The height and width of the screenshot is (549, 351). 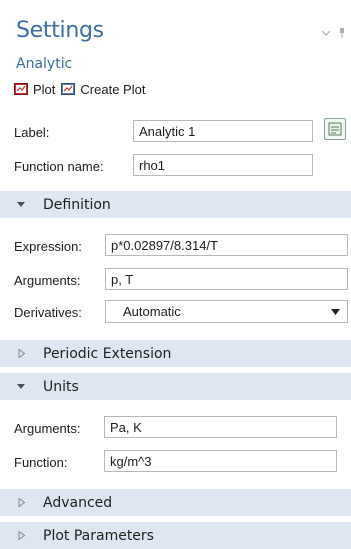 What do you see at coordinates (60, 30) in the screenshot?
I see `page-title: Settings` at bounding box center [60, 30].